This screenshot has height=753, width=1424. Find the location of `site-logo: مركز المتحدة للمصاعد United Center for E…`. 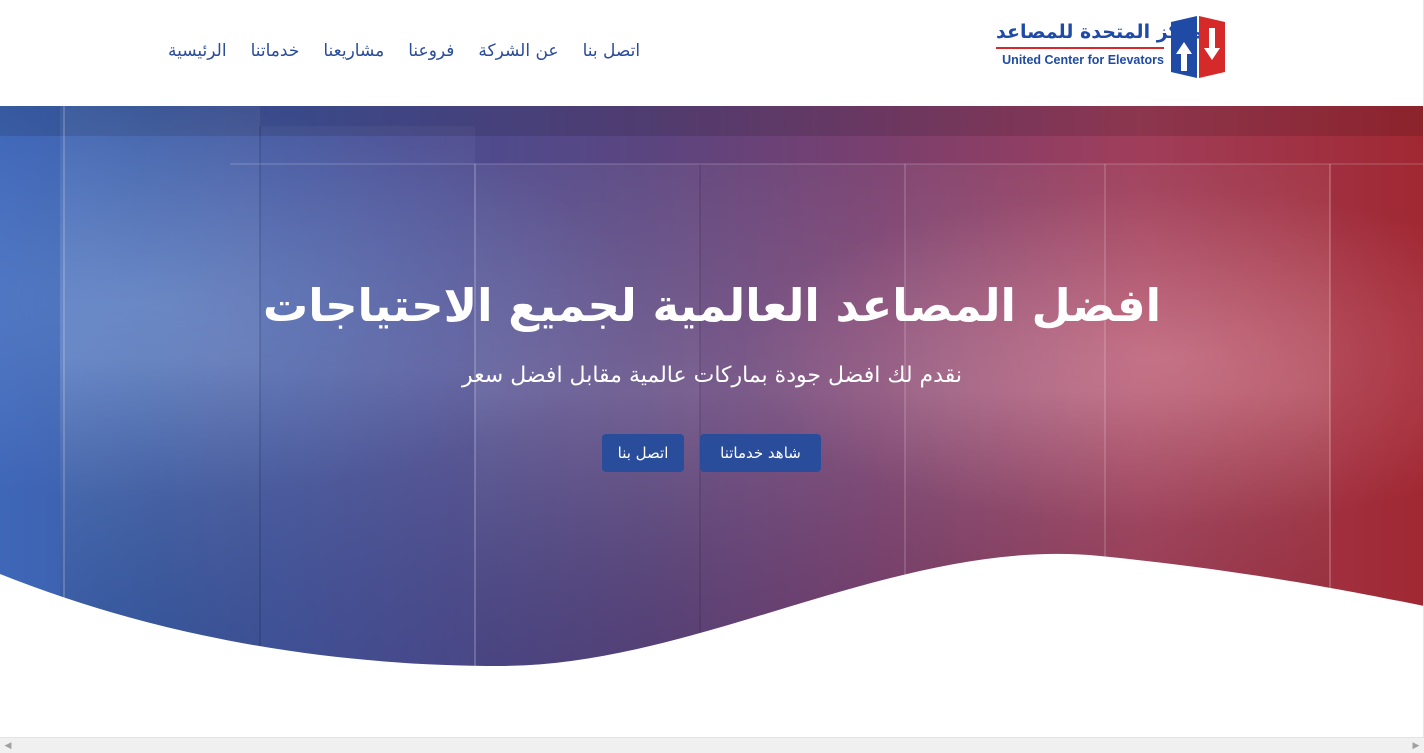

site-logo: مركز المتحدة للمصاعد United Center for E… is located at coordinates (1112, 47).